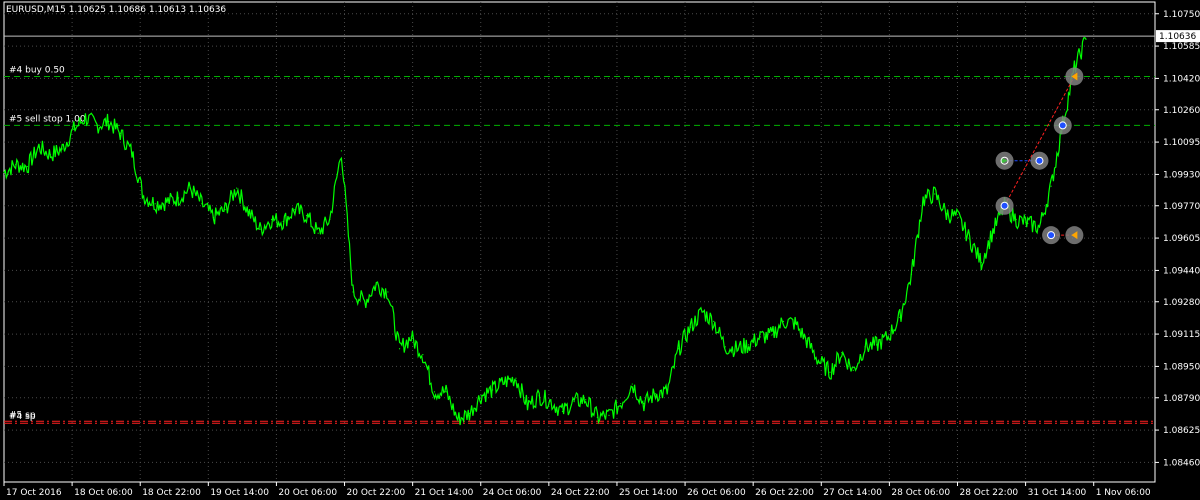 The height and width of the screenshot is (500, 1200). Describe the element at coordinates (307, 493) in the screenshot. I see `x-tick-label: 20 Oct 06:00` at that location.